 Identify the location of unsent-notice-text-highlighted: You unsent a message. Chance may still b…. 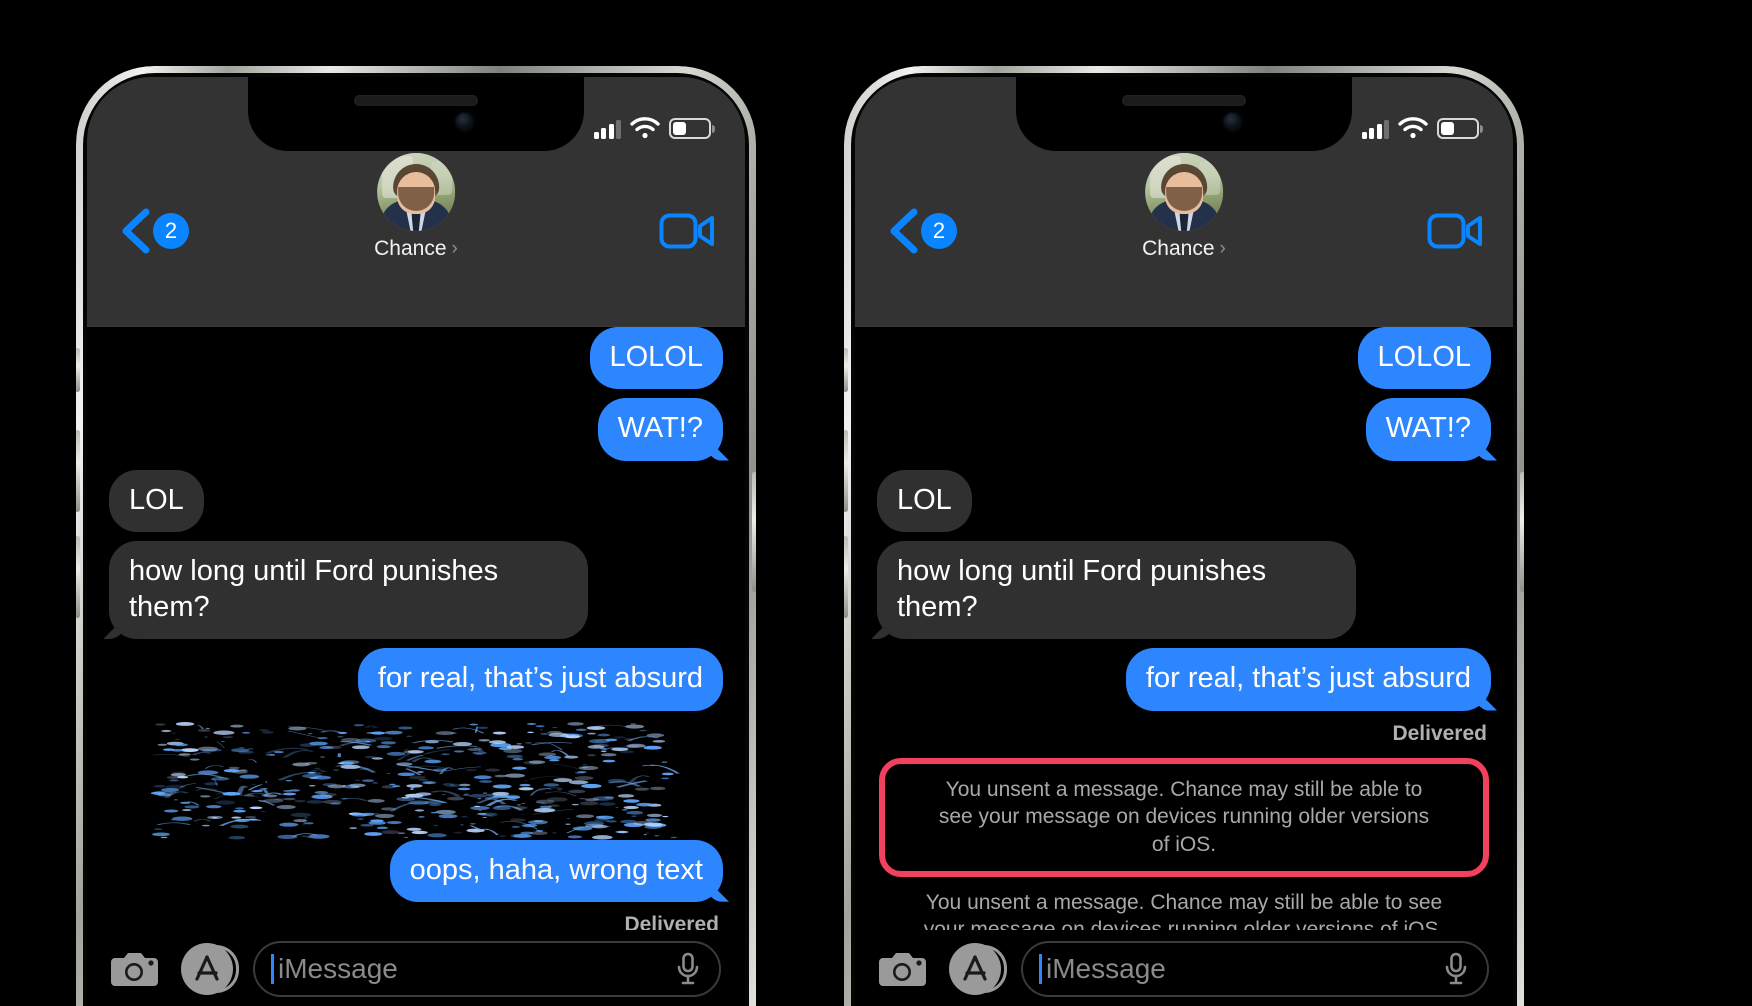
(1184, 816).